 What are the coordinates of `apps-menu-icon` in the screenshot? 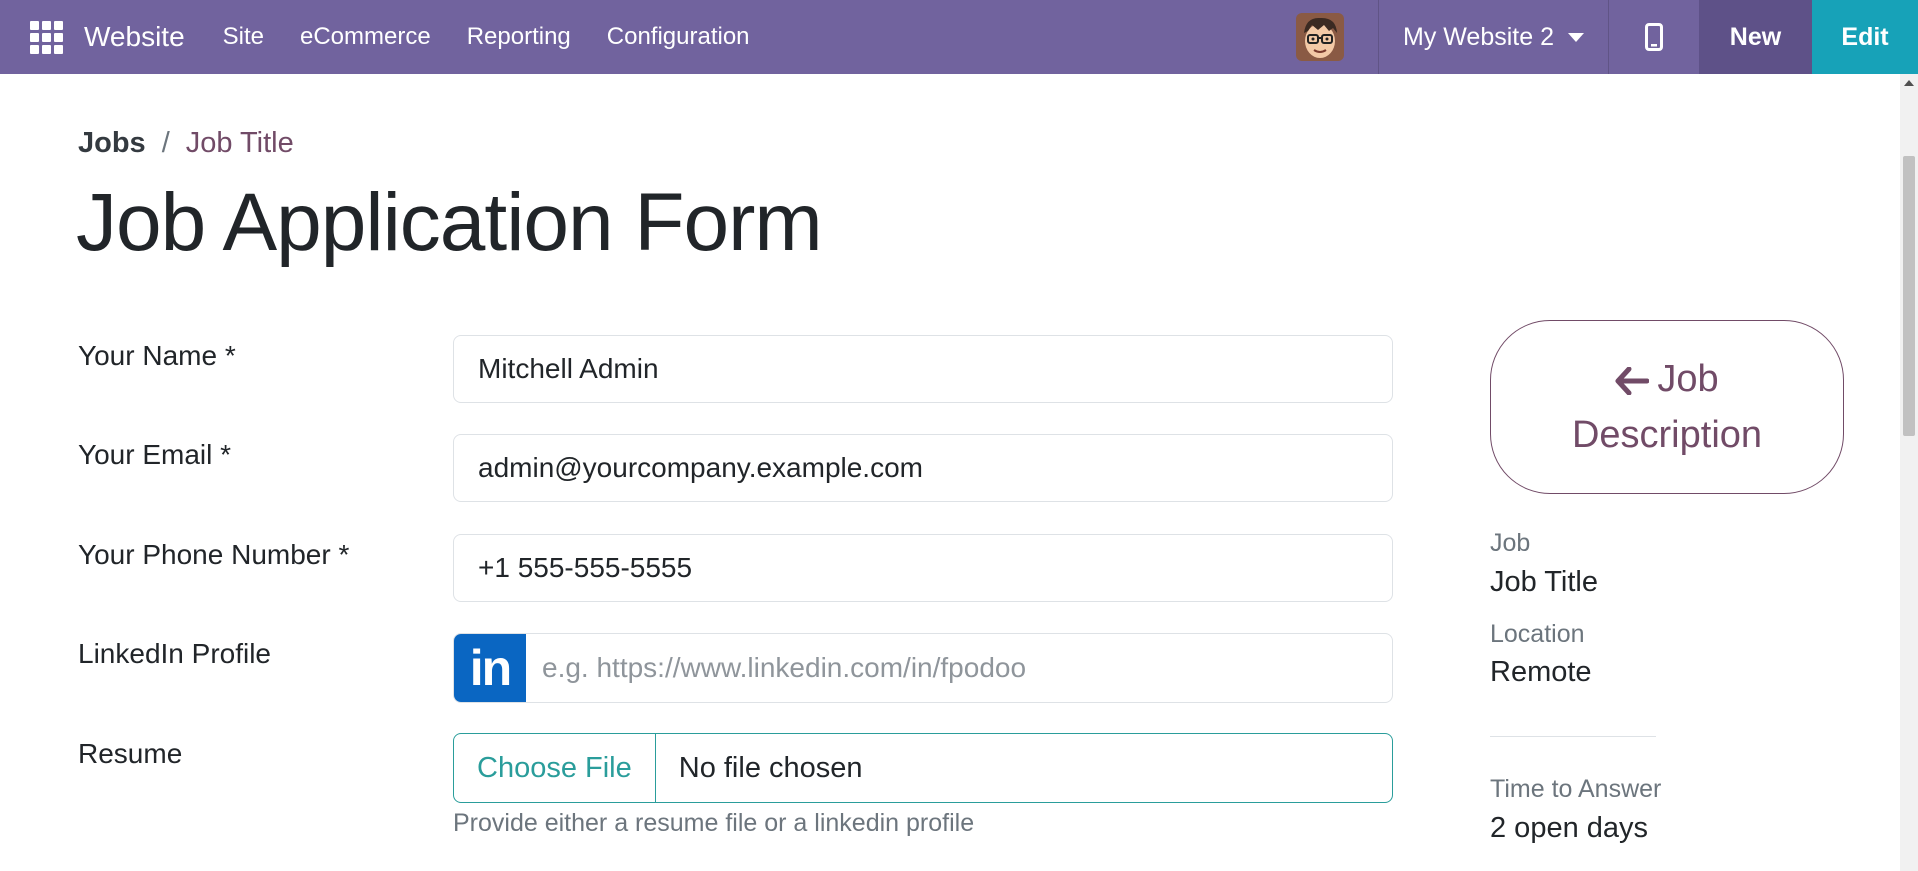 It's located at (54, 37).